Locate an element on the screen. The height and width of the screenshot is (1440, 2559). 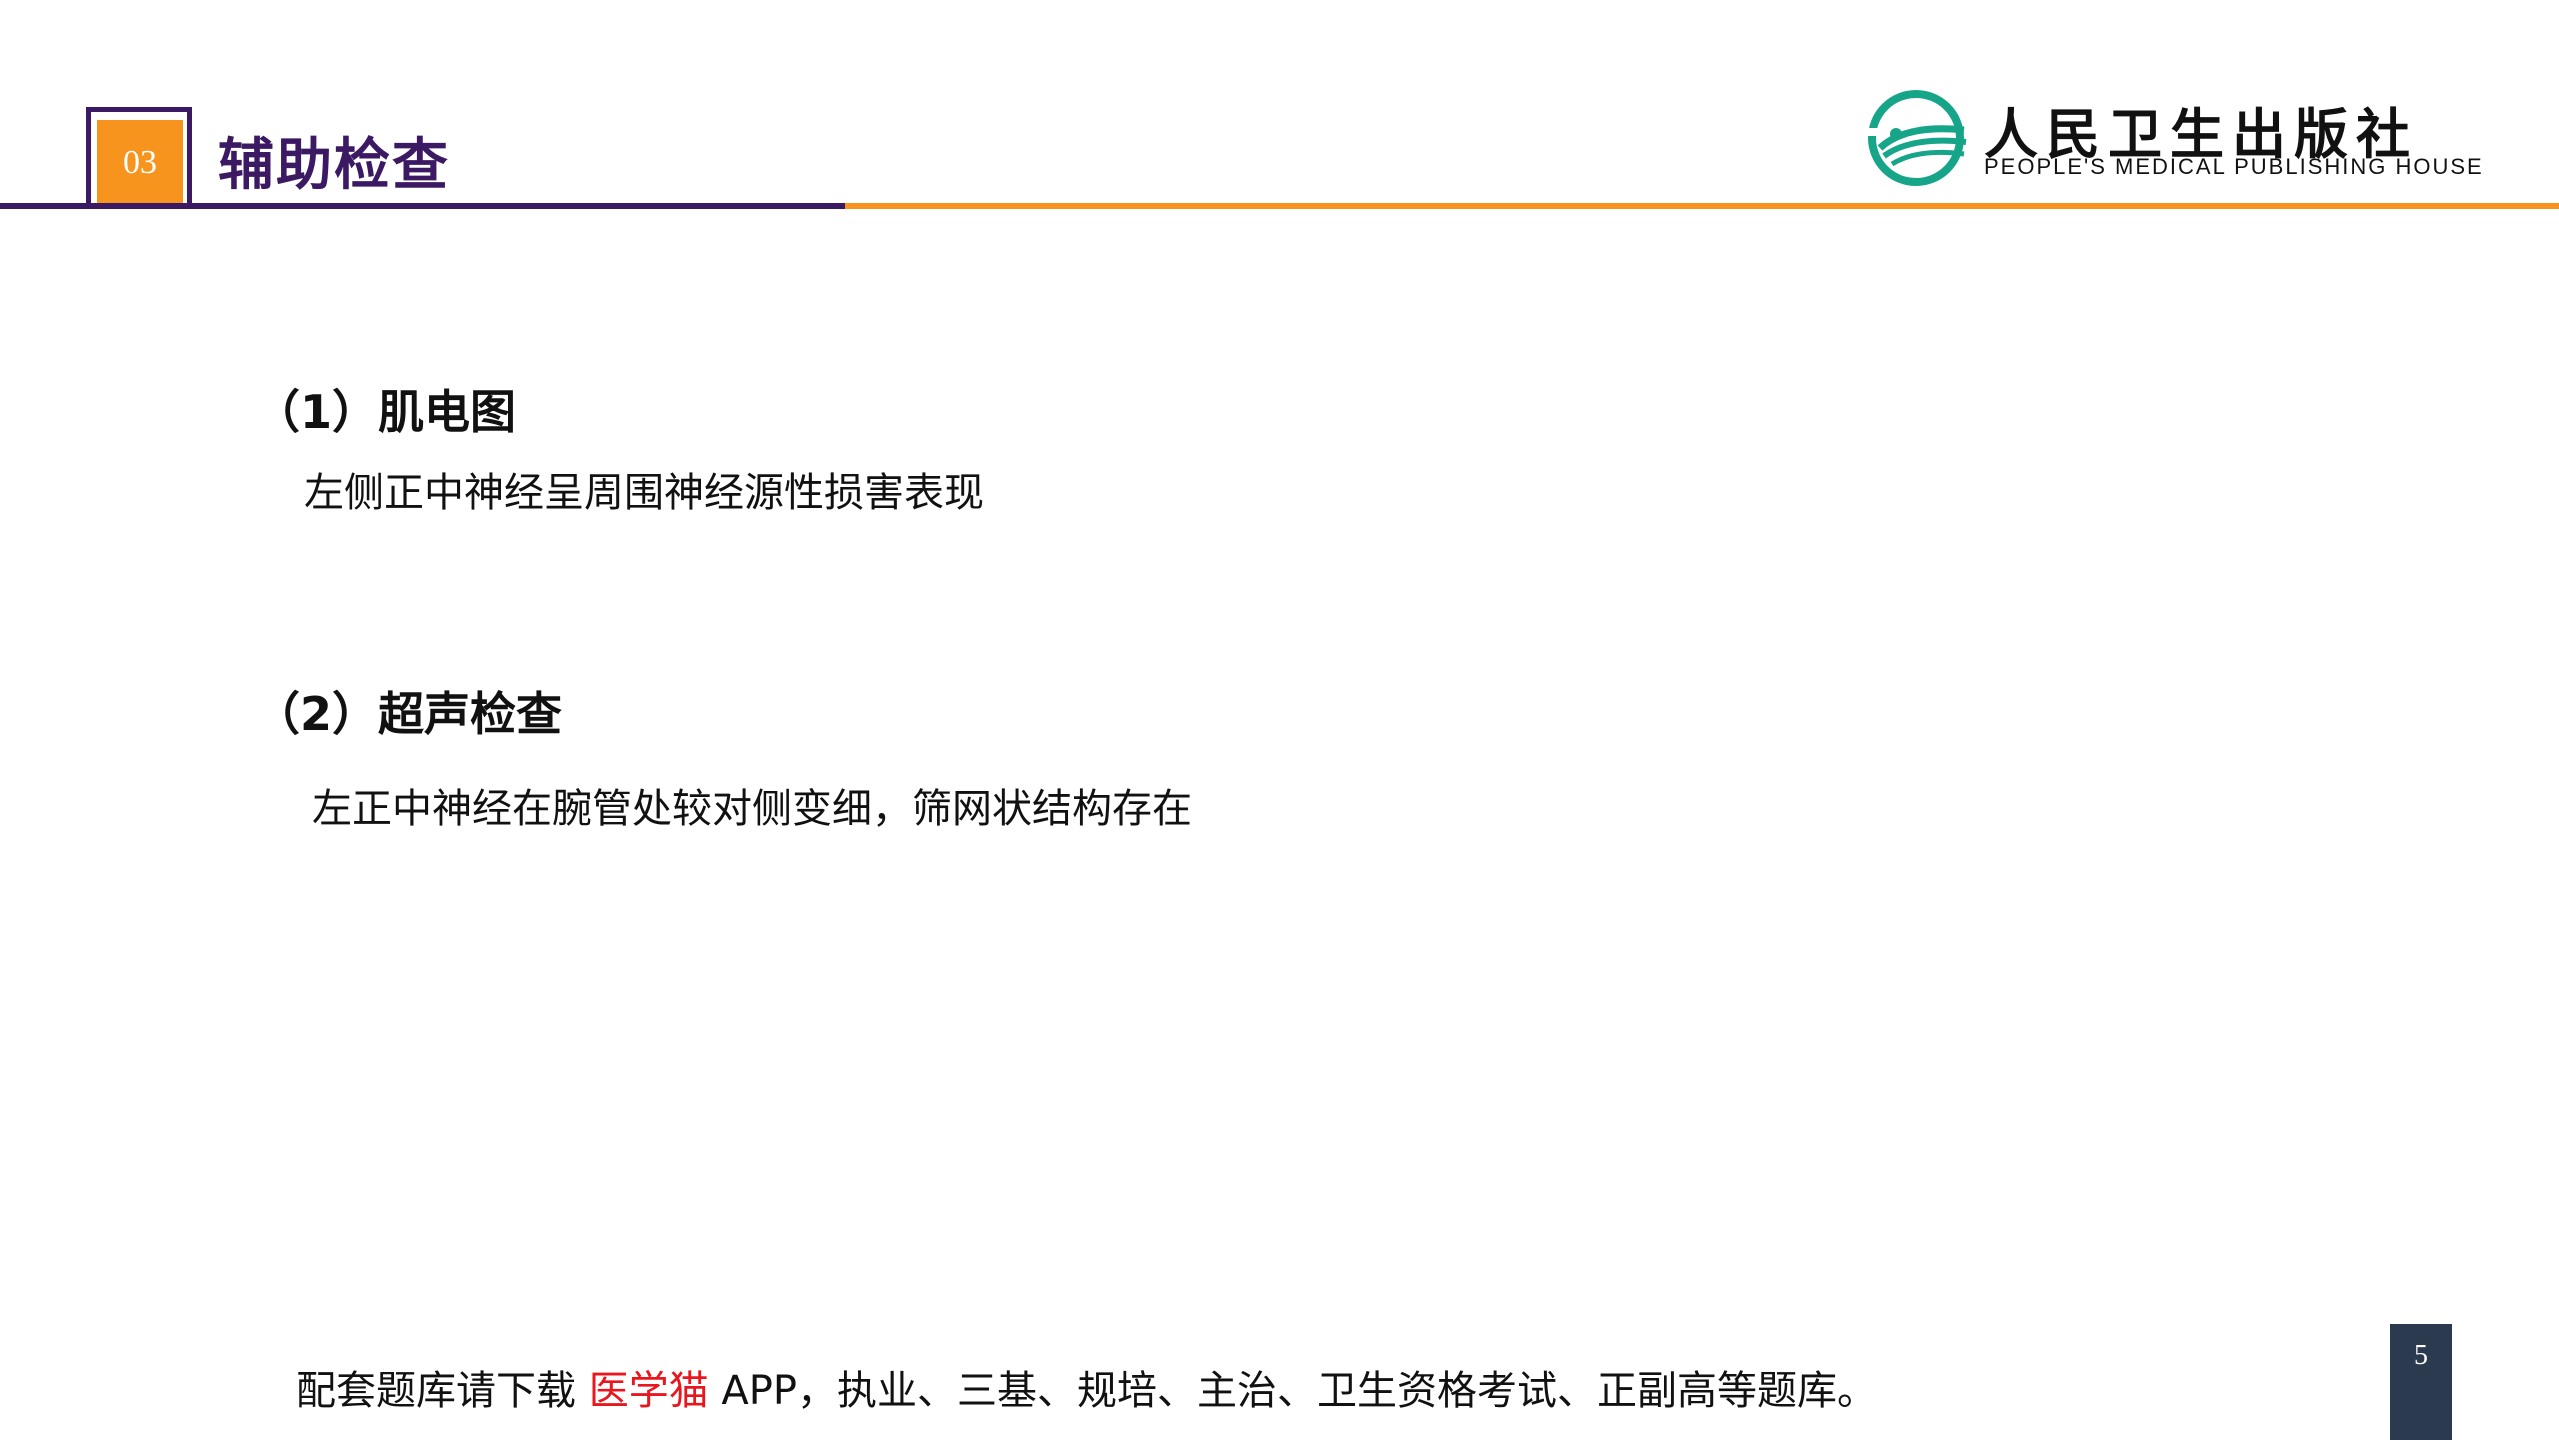
footer-prefix: 配套题库请下载 is located at coordinates (442, 1391).